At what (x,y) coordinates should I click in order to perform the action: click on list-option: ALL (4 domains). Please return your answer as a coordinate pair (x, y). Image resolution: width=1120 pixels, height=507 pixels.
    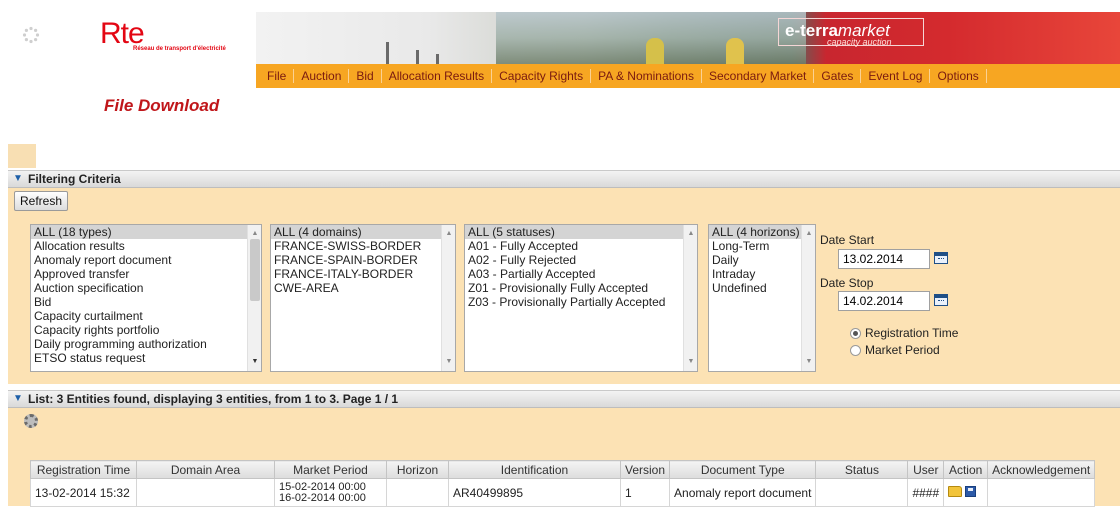
    Looking at the image, I should click on (363, 232).